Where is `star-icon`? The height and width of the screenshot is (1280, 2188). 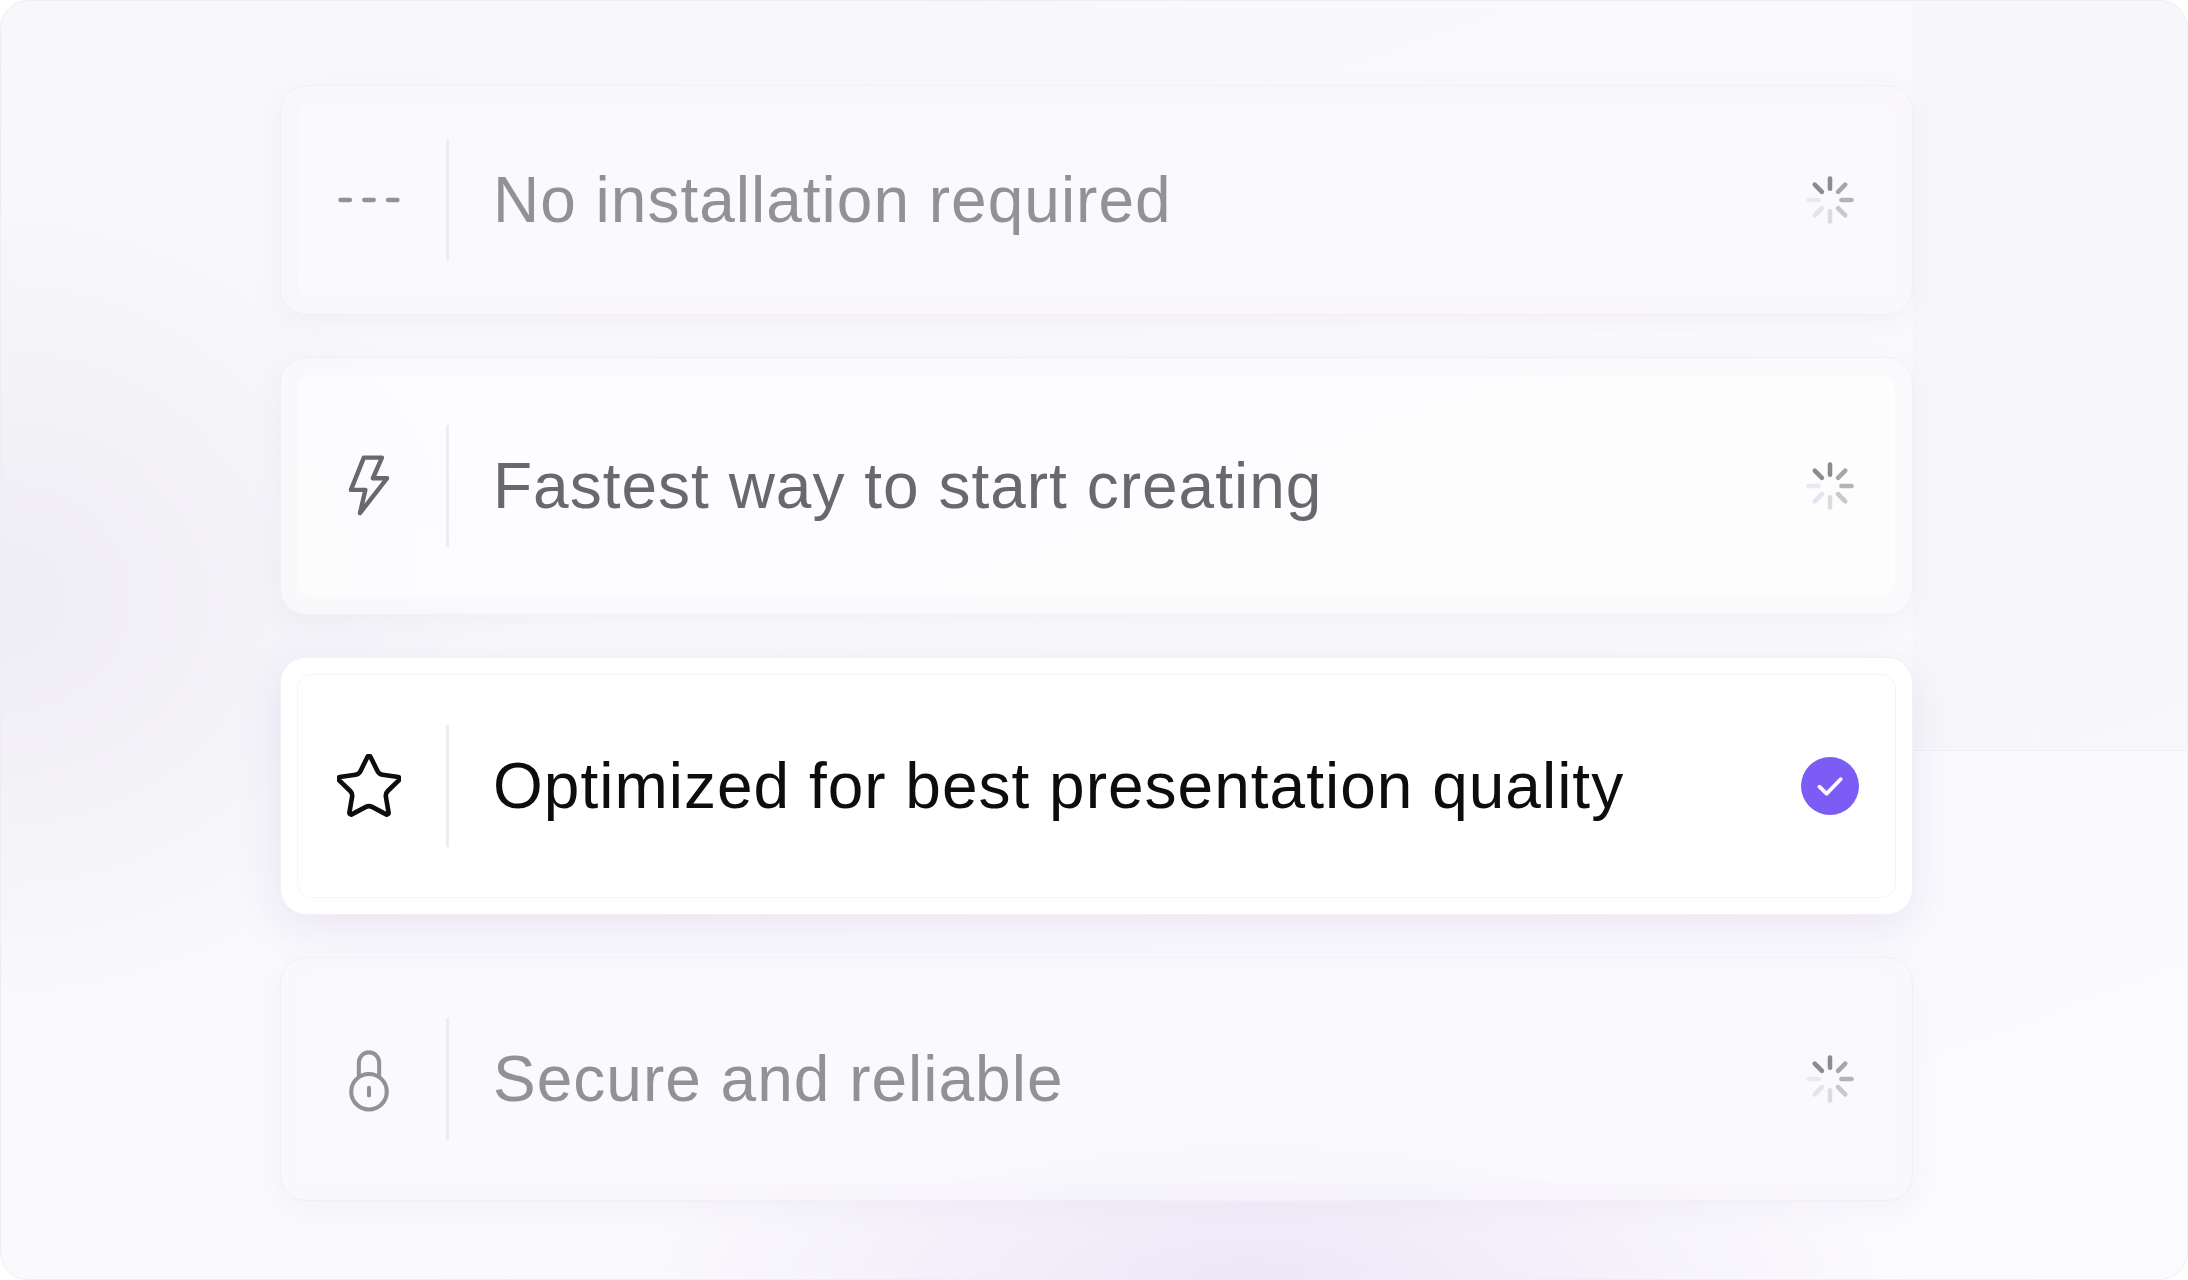 star-icon is located at coordinates (369, 786).